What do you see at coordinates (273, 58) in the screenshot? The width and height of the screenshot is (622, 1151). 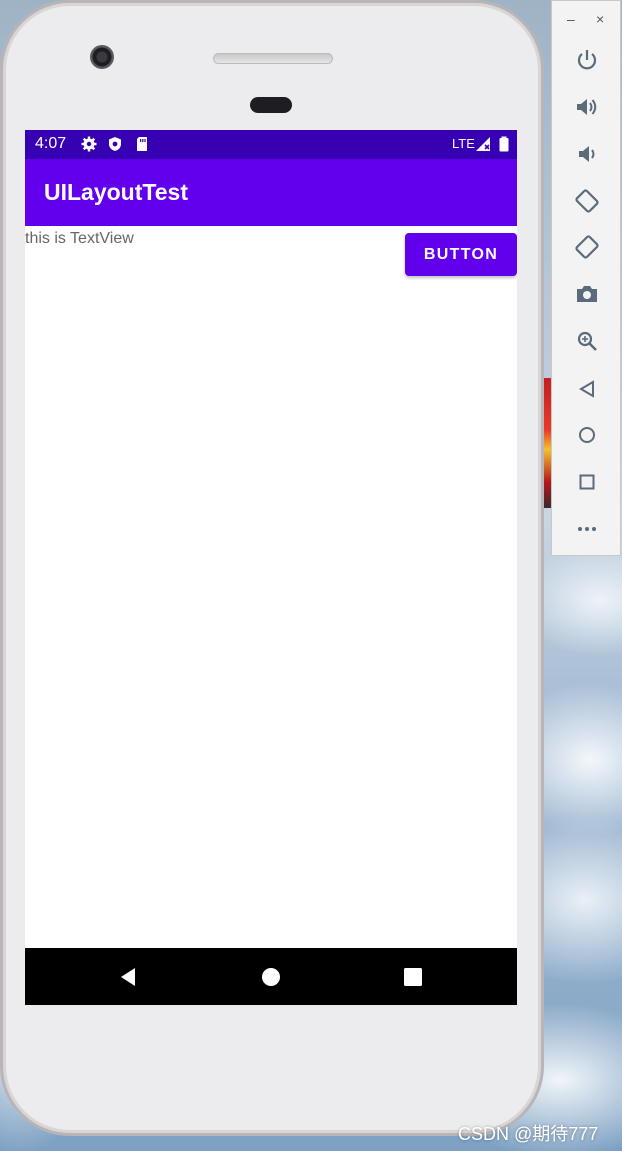 I see `speaker-grille` at bounding box center [273, 58].